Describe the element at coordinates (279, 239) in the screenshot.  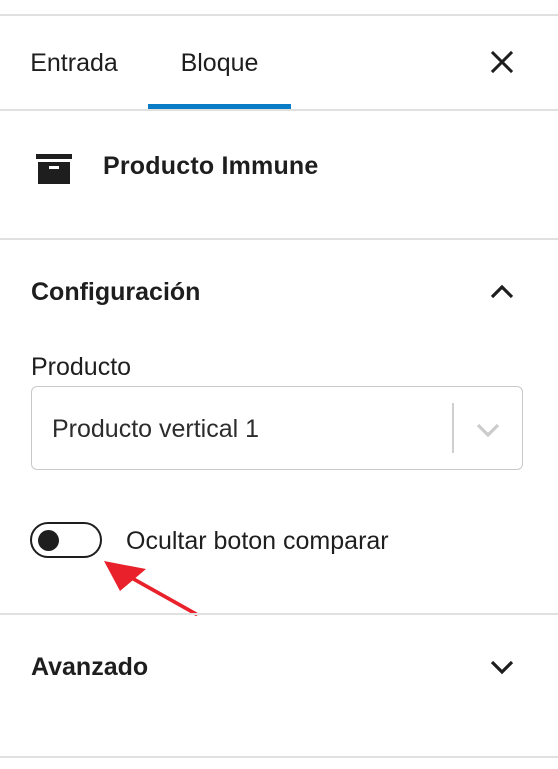
I see `block-card-divider` at that location.